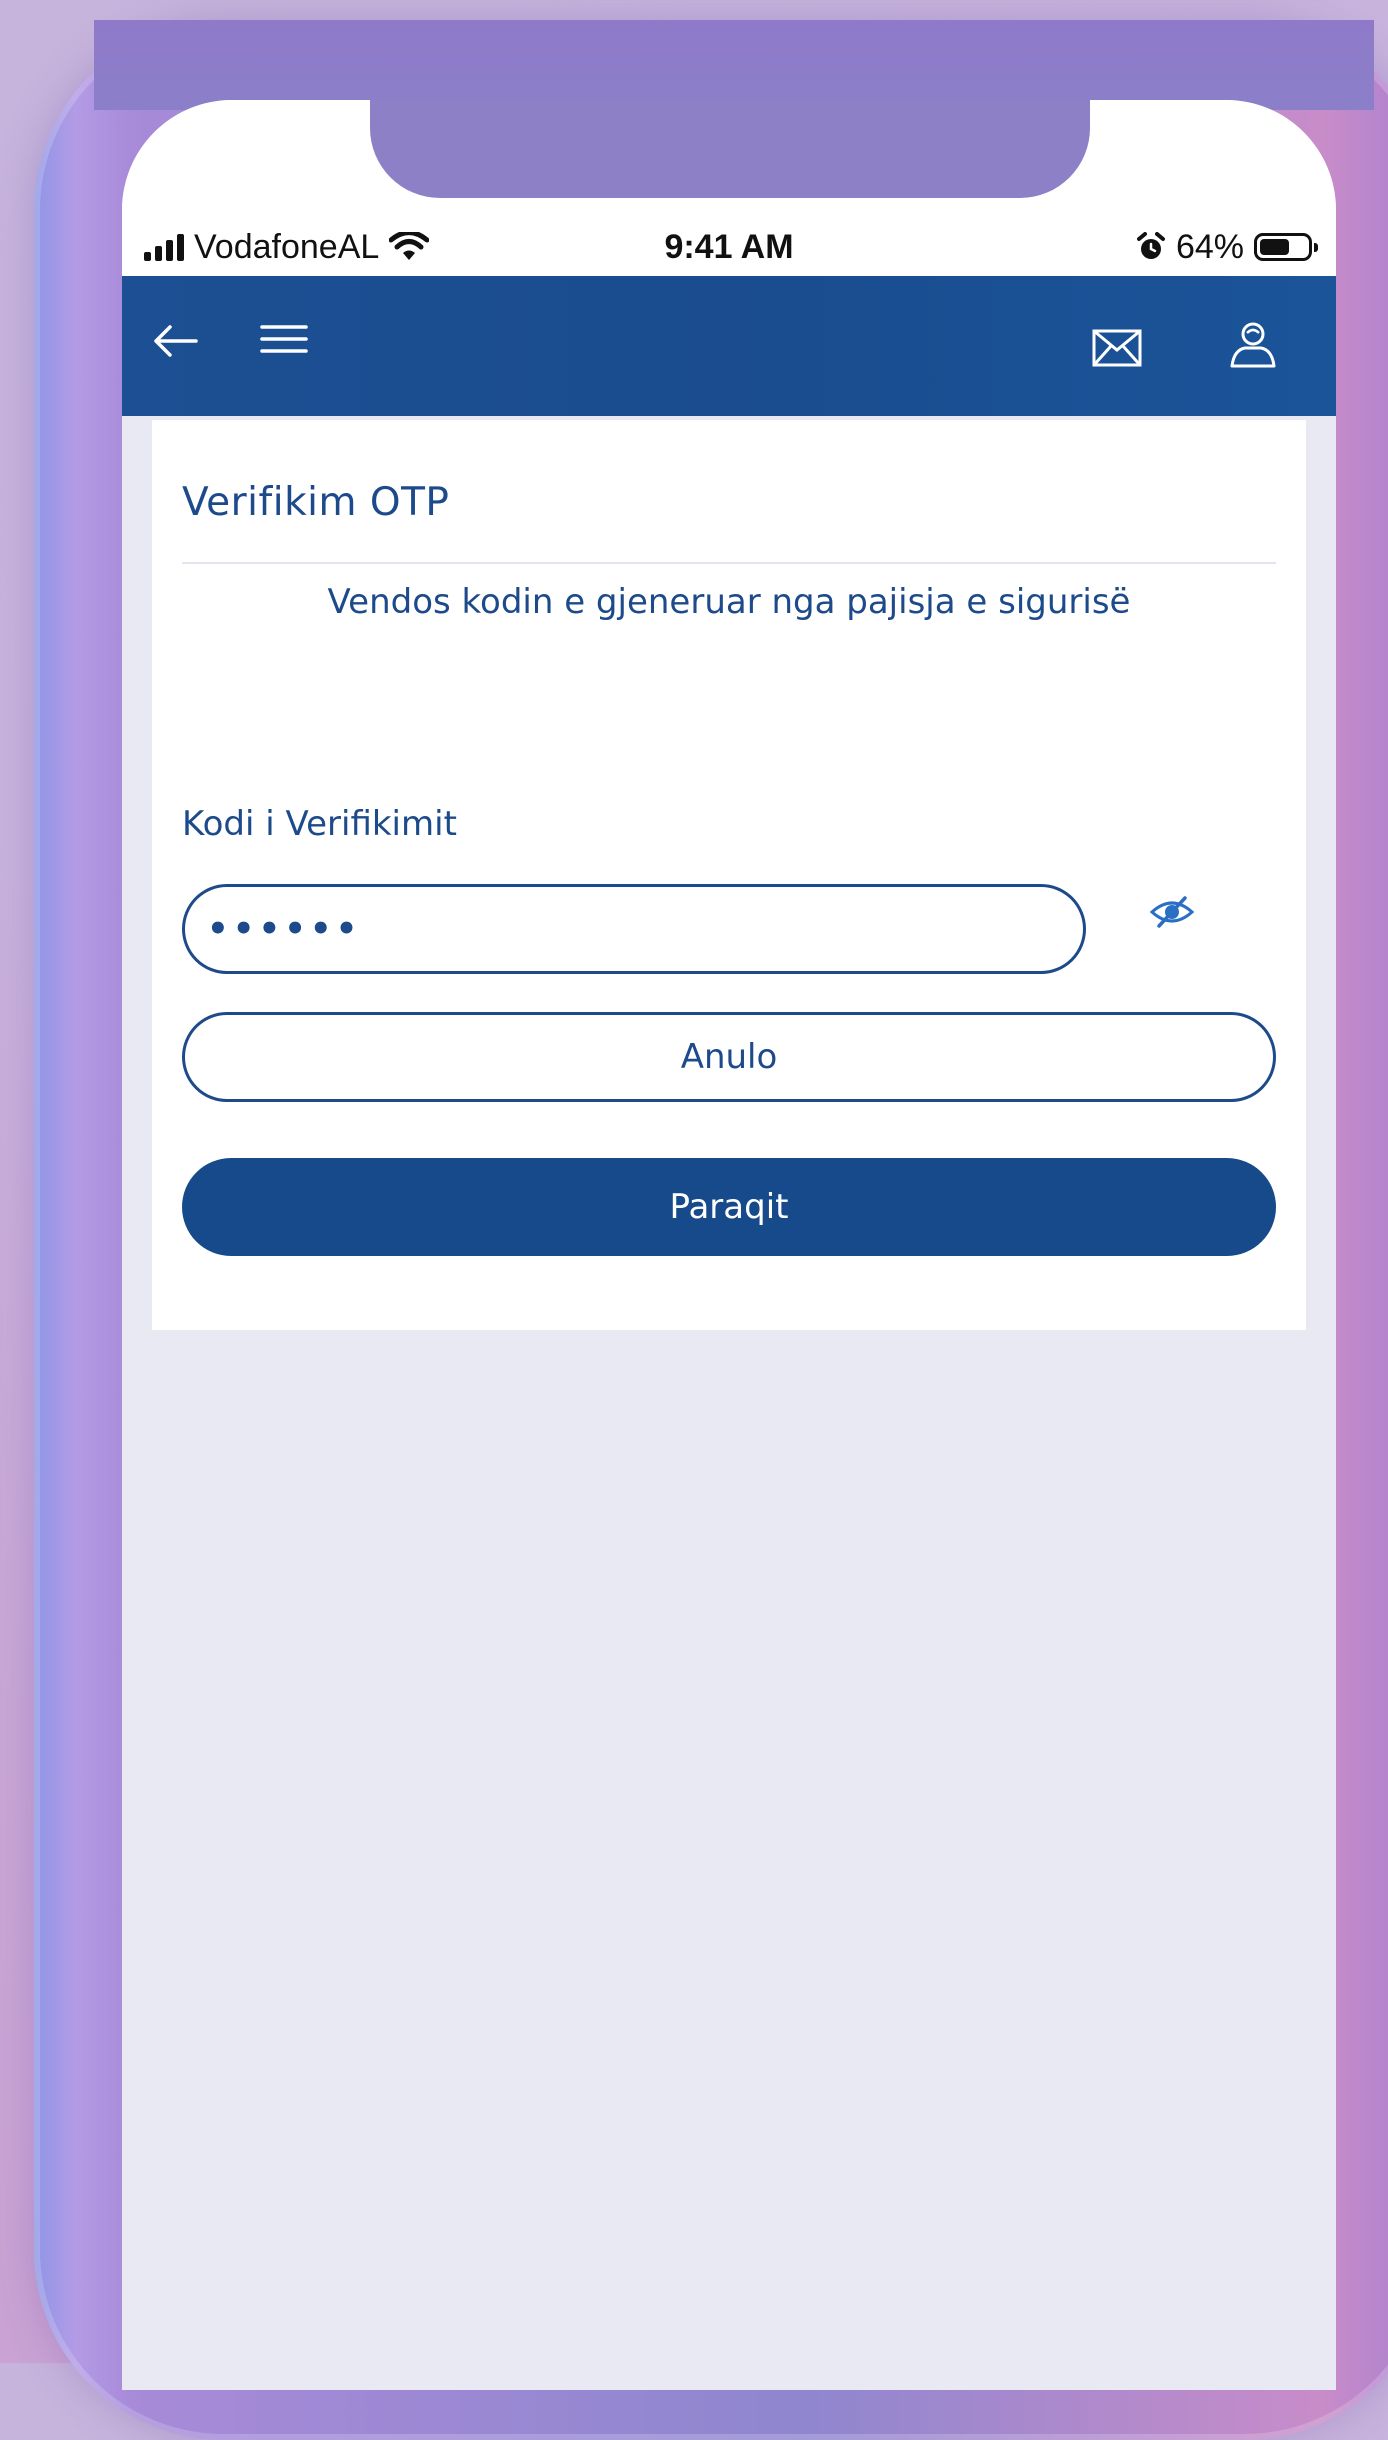 This screenshot has height=2440, width=1388. What do you see at coordinates (729, 1057) in the screenshot?
I see `cancel-button: Anulo` at bounding box center [729, 1057].